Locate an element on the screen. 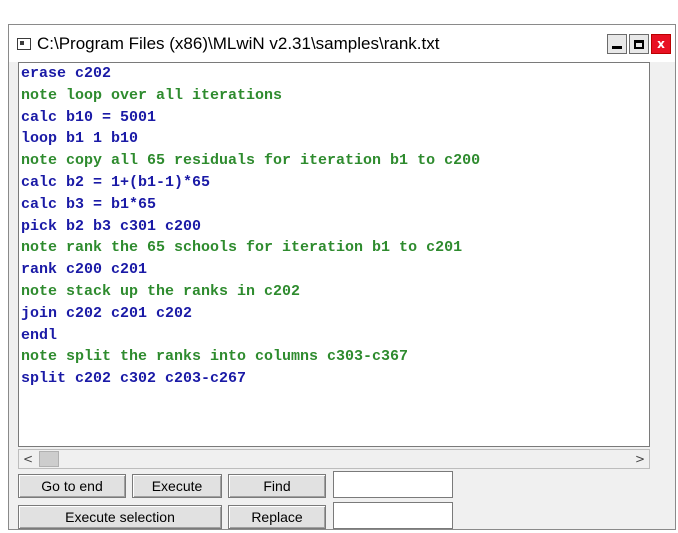 This screenshot has height=533, width=678. scroll-right-icon: > is located at coordinates (640, 459).